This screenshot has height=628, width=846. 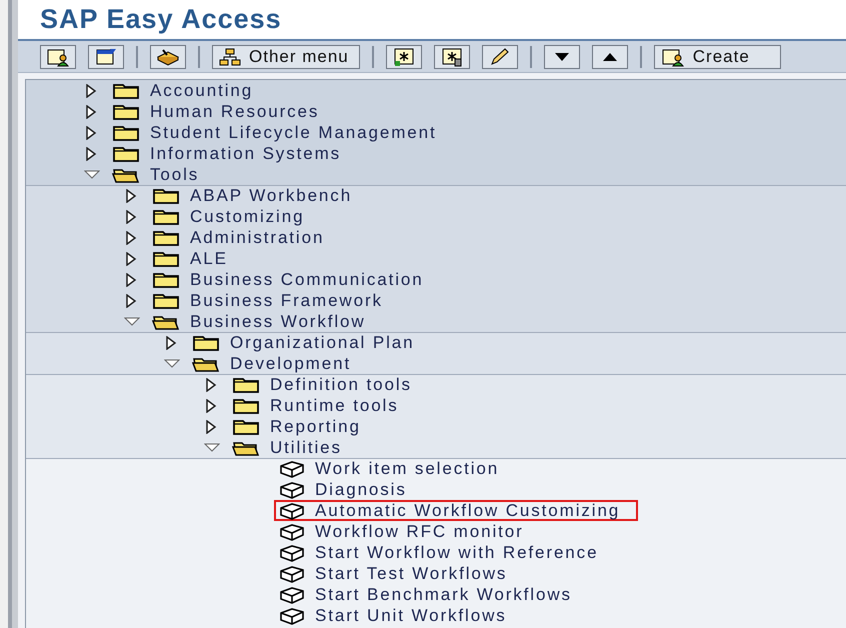 I want to click on folder-item: ALE, so click(x=190, y=258).